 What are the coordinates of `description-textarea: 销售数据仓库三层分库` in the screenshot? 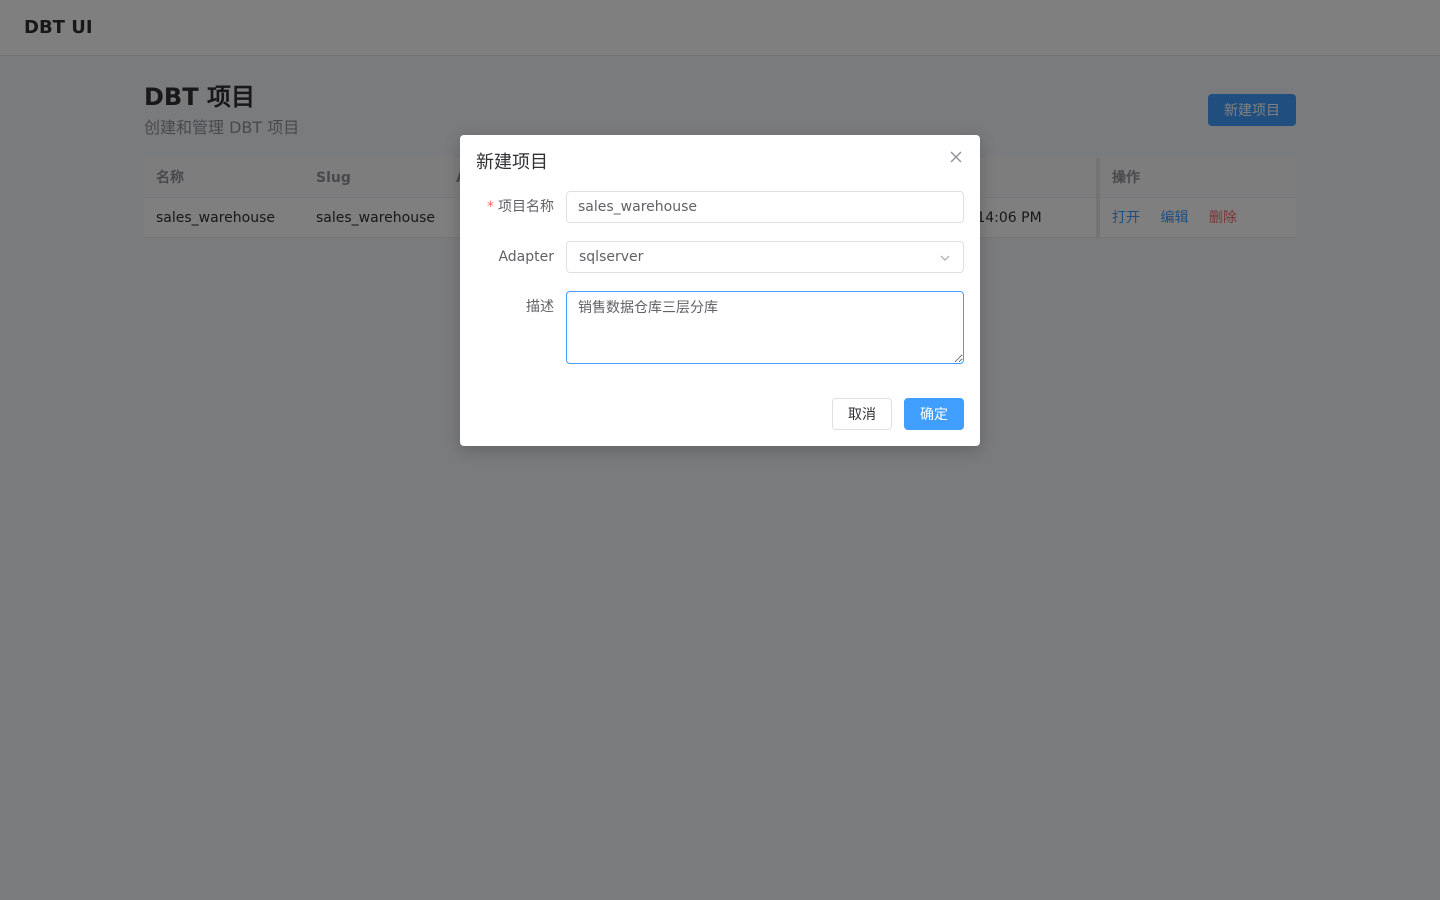 It's located at (765, 327).